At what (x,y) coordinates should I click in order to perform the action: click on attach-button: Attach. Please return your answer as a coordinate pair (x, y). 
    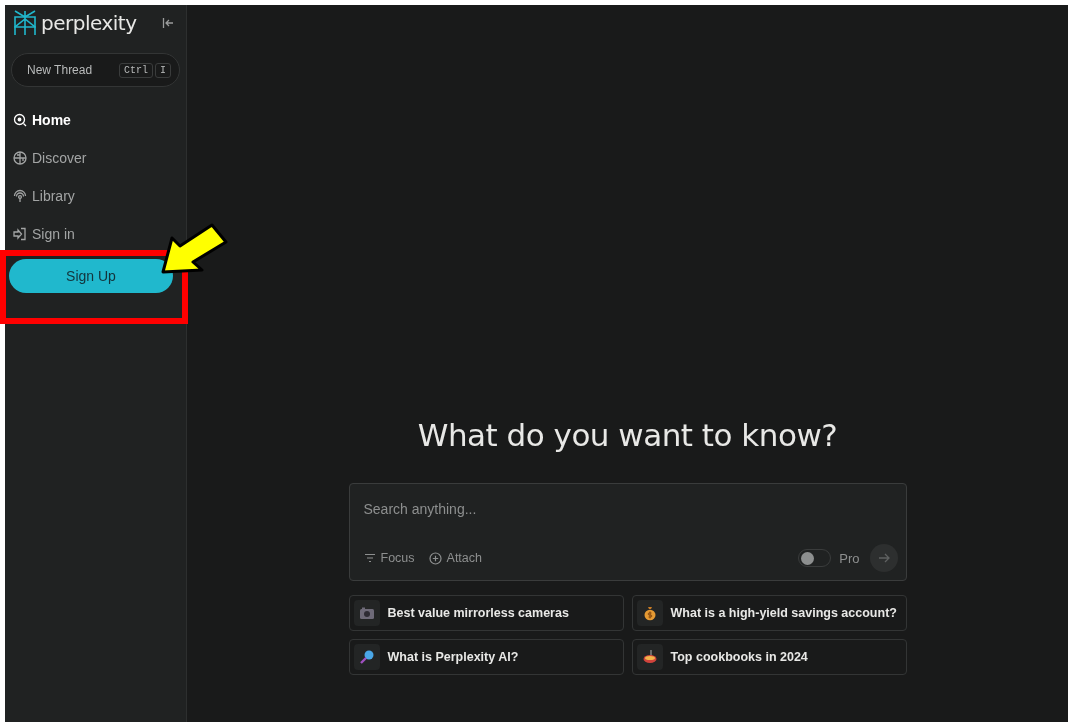
    Looking at the image, I should click on (455, 558).